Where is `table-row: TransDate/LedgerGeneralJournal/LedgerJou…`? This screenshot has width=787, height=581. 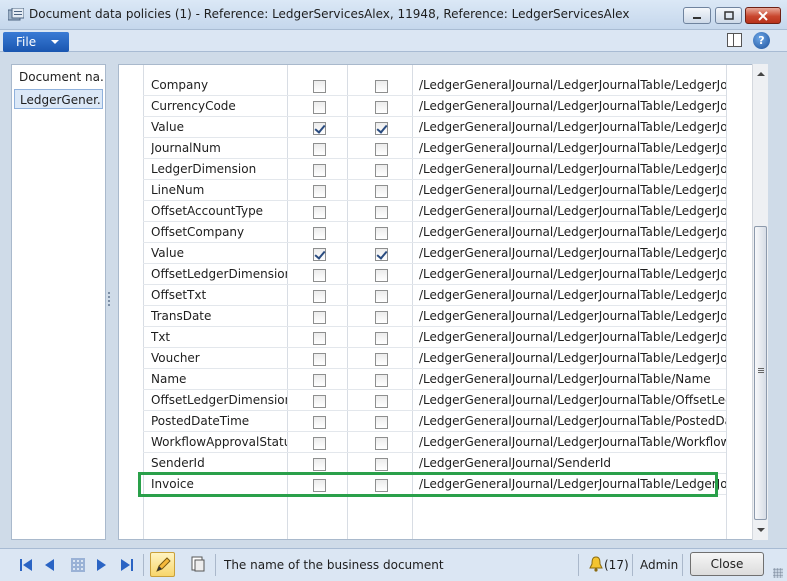
table-row: TransDate/LedgerGeneralJournal/LedgerJou… is located at coordinates (434, 316).